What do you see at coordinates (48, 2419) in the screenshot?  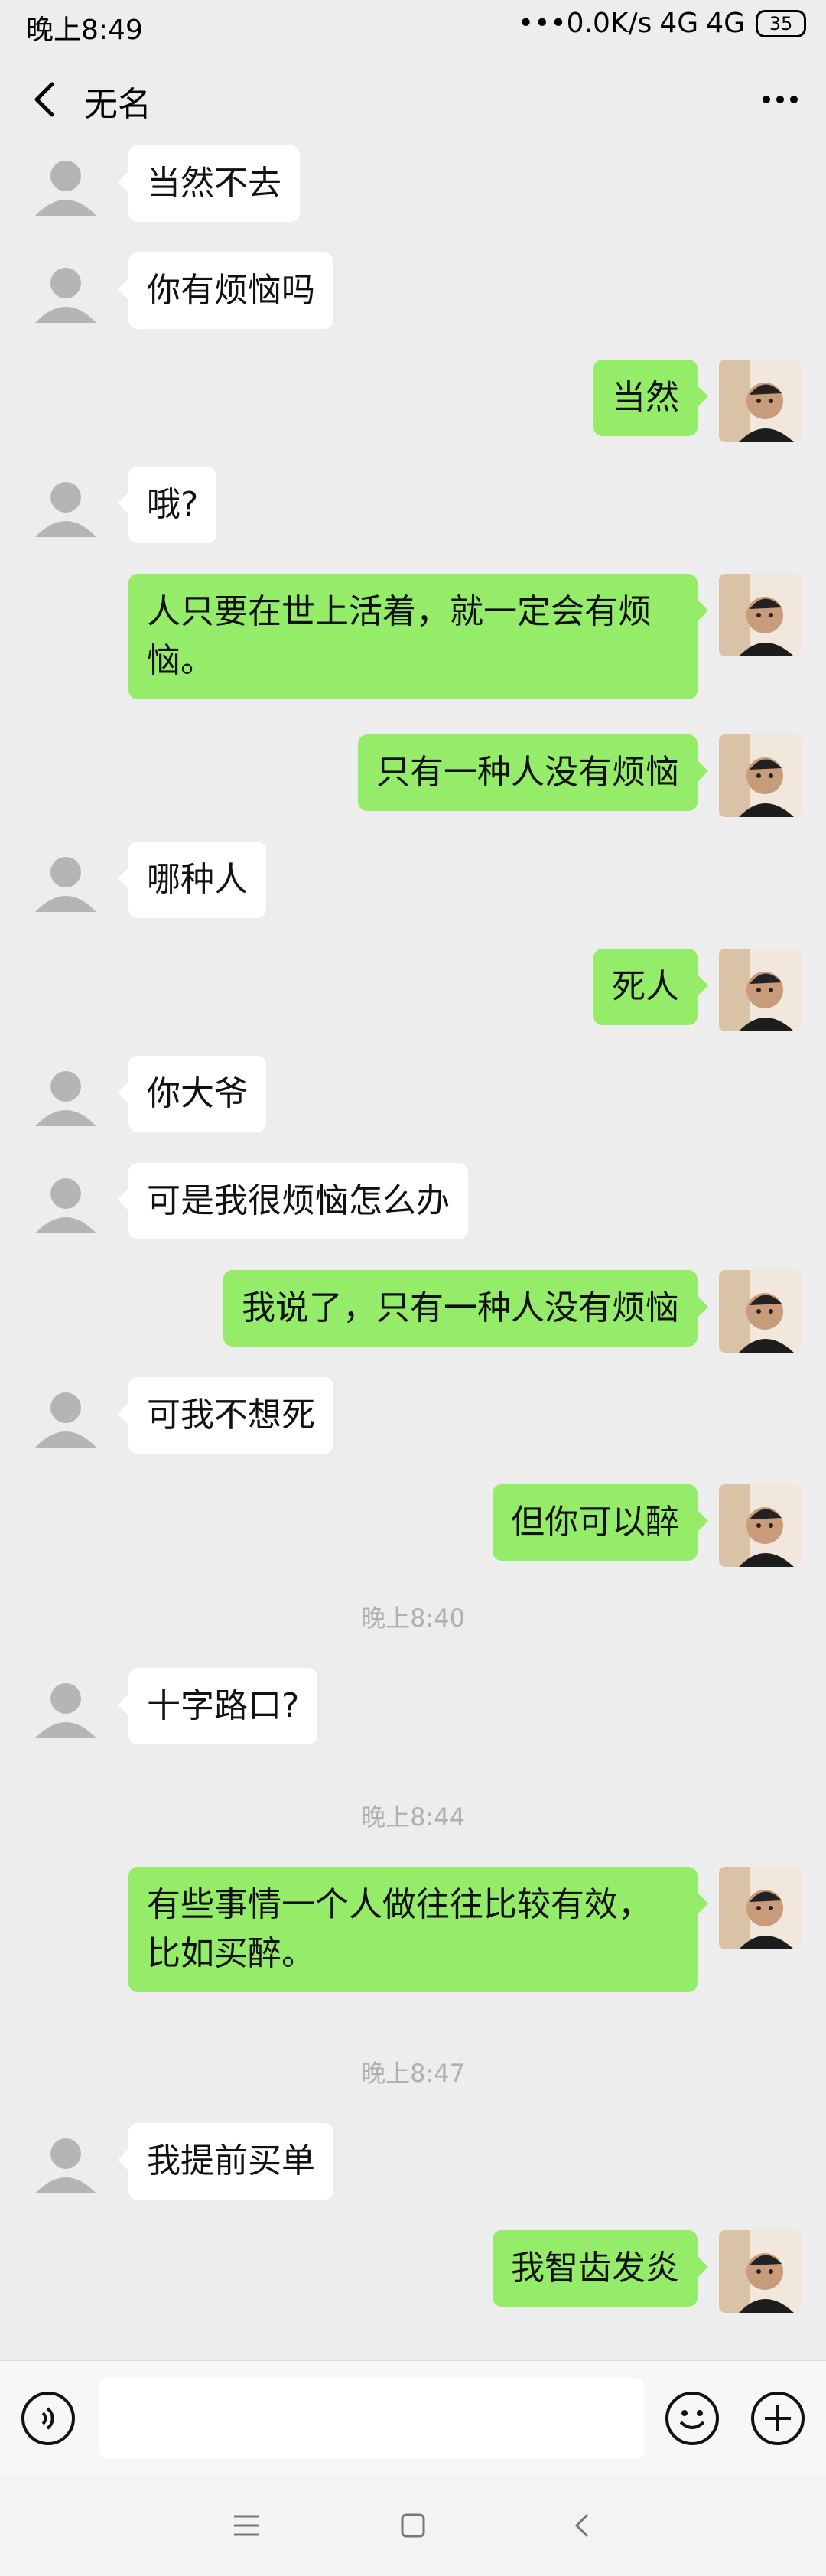 I see `voice-icon` at bounding box center [48, 2419].